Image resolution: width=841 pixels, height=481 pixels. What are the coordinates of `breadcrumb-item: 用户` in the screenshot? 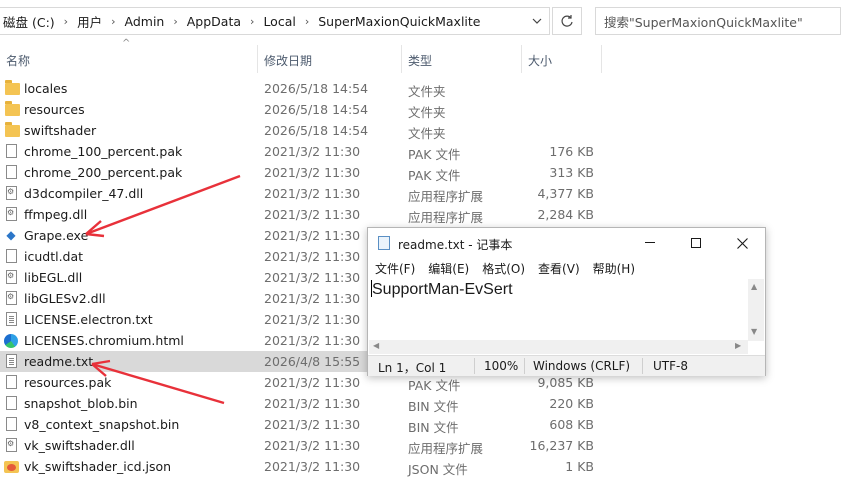 It's located at (89, 21).